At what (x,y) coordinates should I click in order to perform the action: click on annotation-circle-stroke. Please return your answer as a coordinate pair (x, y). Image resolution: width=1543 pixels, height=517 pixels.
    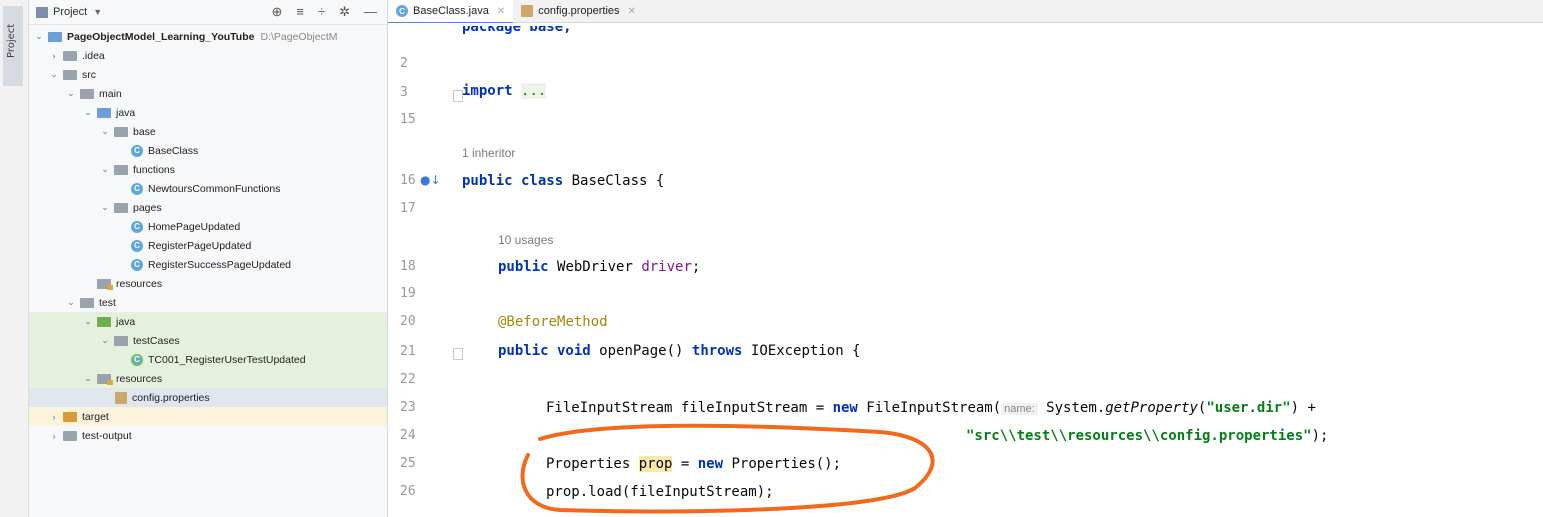
    Looking at the image, I should click on (727, 468).